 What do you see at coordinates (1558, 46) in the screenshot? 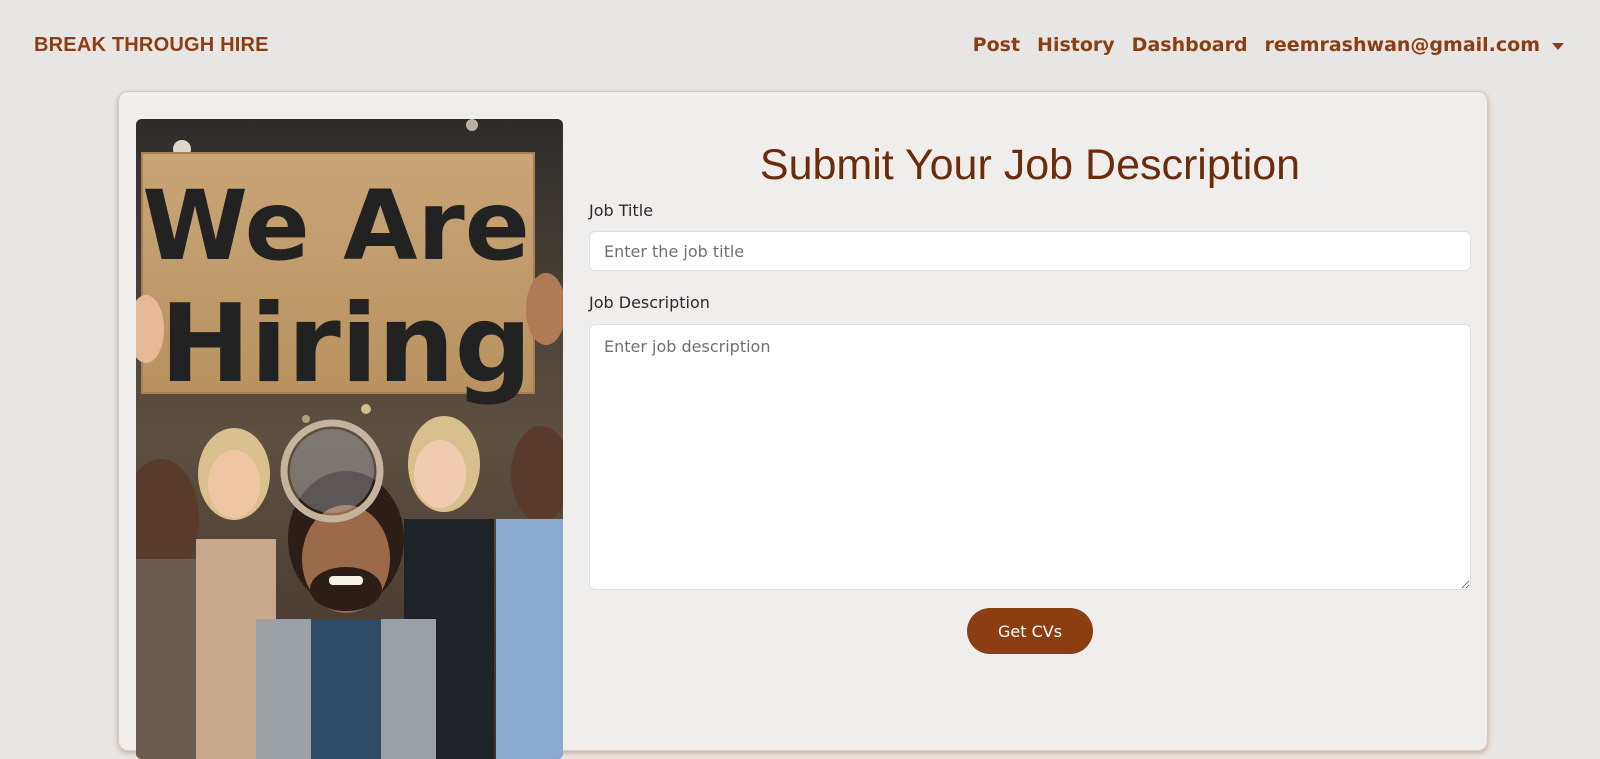
I see `caret-down-icon` at bounding box center [1558, 46].